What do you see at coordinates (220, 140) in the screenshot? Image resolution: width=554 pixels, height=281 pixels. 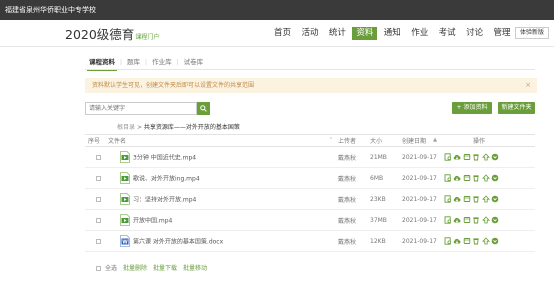 I see `header-filename: 文件名 ⌃` at bounding box center [220, 140].